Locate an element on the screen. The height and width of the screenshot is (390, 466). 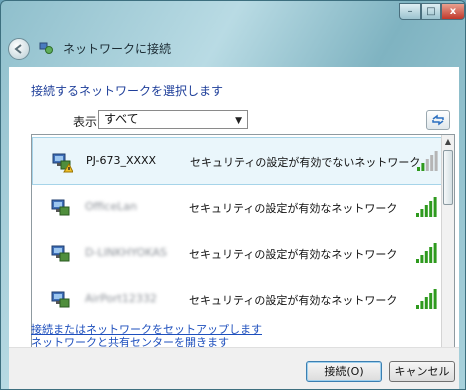
network-name: OfficeLan is located at coordinates (111, 206).